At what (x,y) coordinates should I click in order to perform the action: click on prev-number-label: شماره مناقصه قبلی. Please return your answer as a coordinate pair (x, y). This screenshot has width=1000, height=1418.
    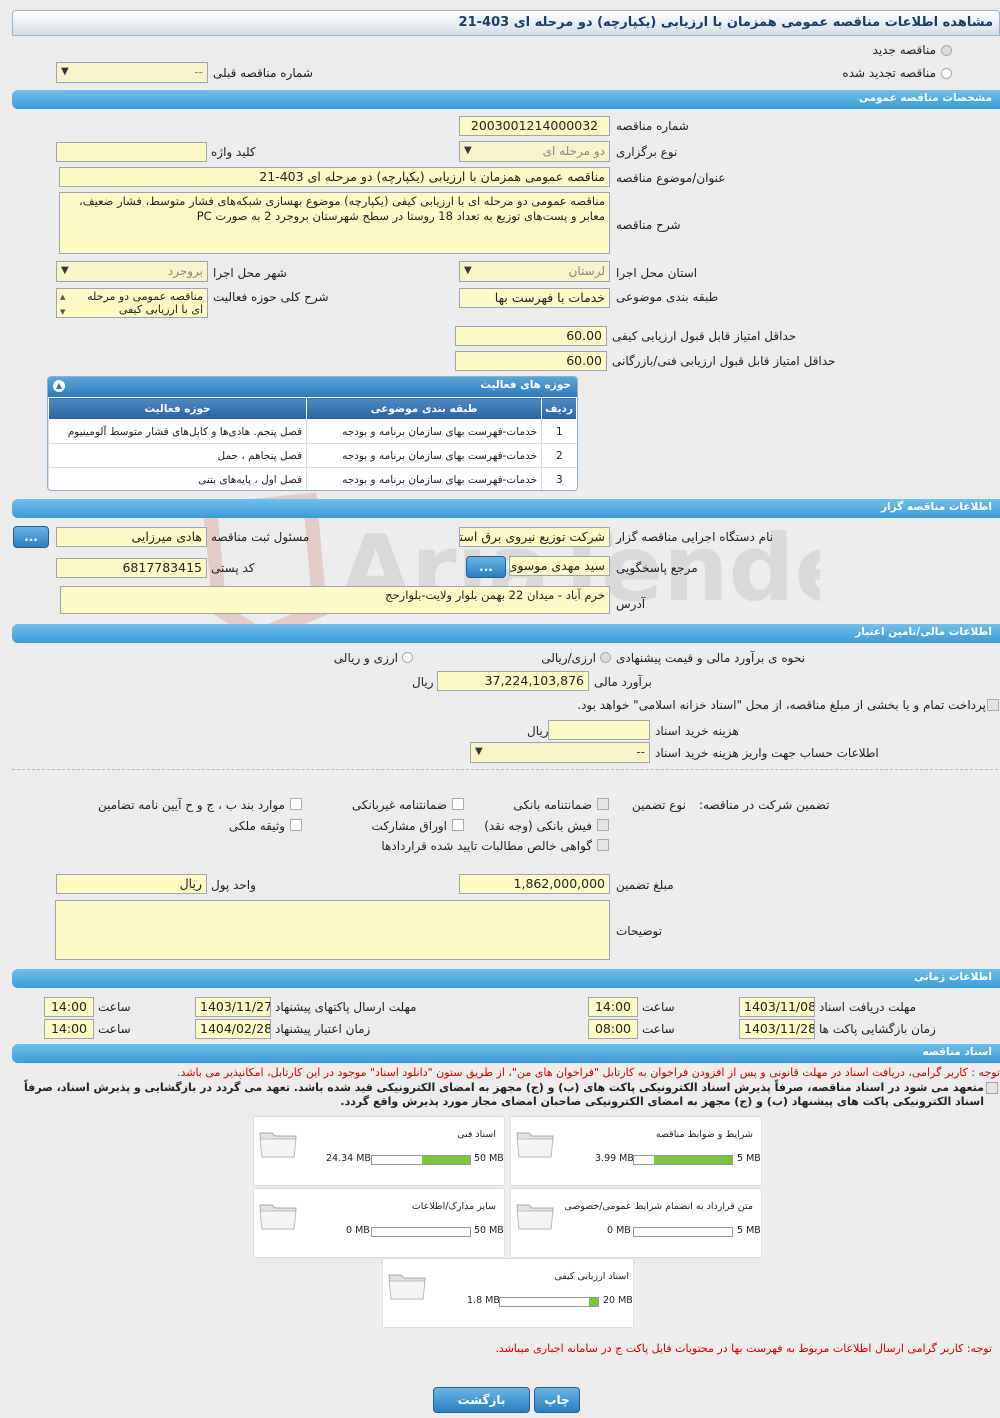
    Looking at the image, I should click on (263, 73).